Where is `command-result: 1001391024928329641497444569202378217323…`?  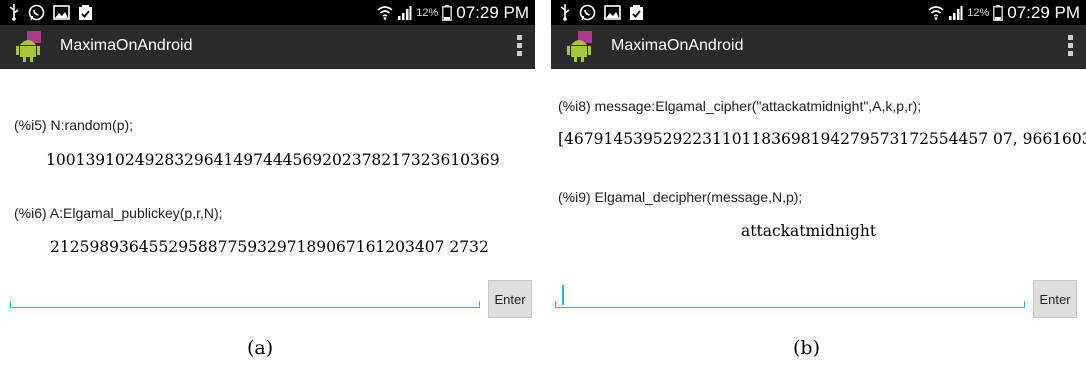 command-result: 1001391024928329641497444569202378217323… is located at coordinates (273, 160).